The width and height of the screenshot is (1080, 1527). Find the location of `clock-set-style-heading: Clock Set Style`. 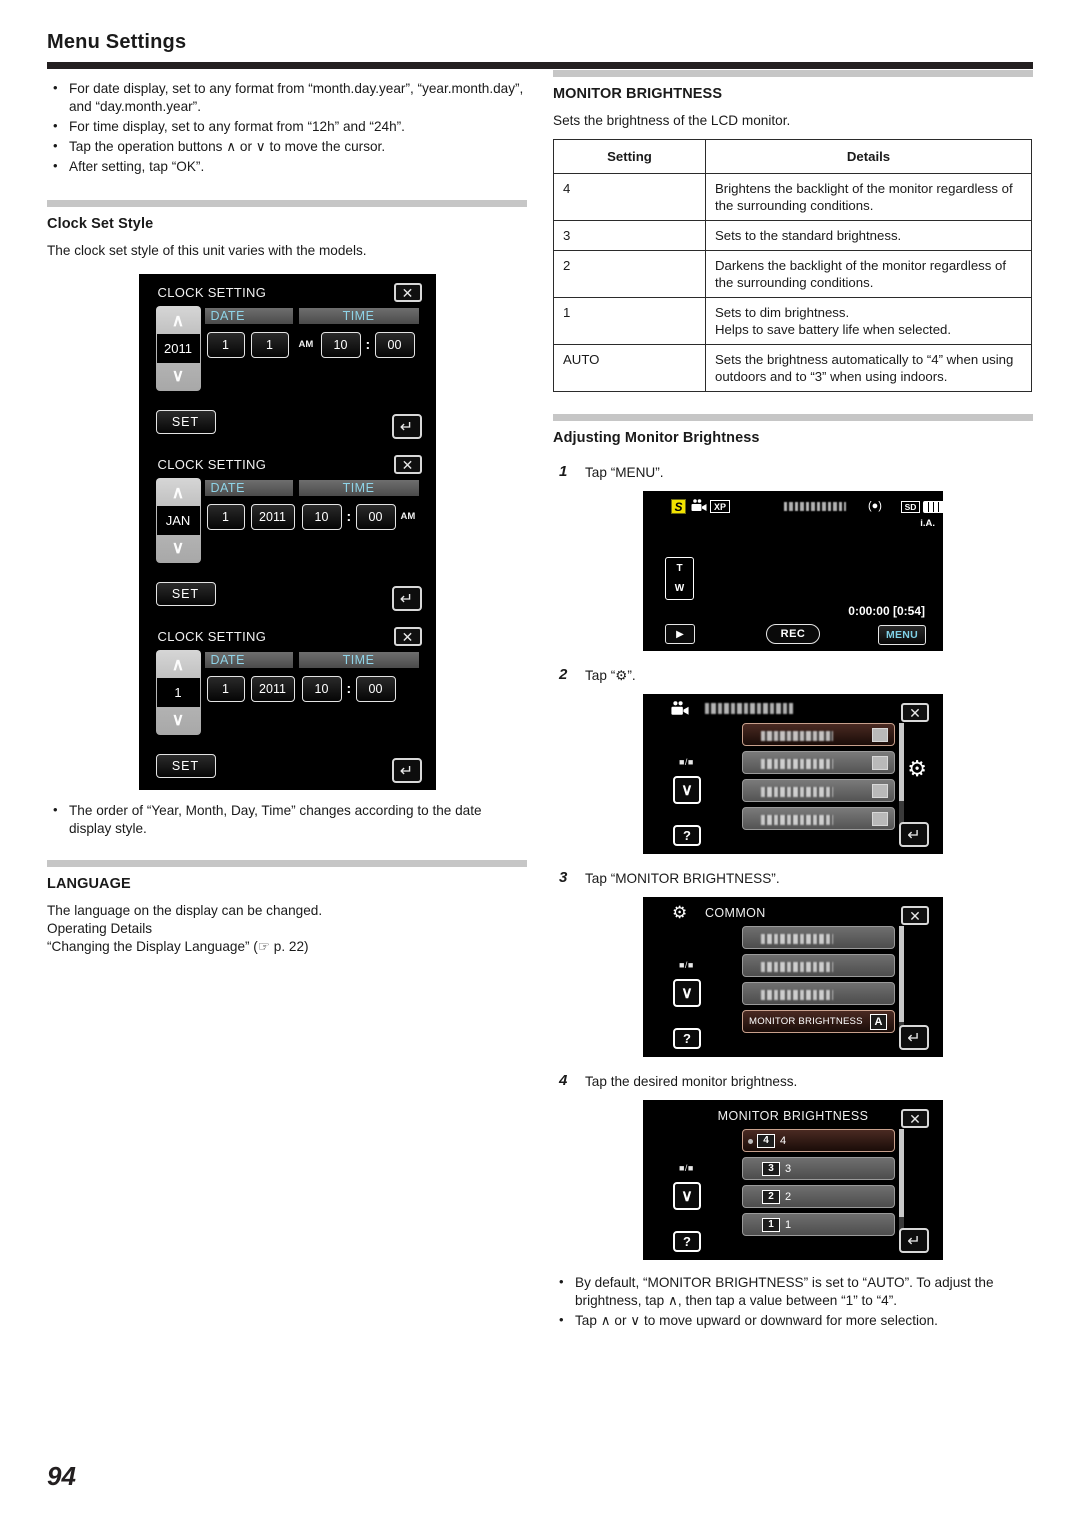

clock-set-style-heading: Clock Set Style is located at coordinates (100, 224).